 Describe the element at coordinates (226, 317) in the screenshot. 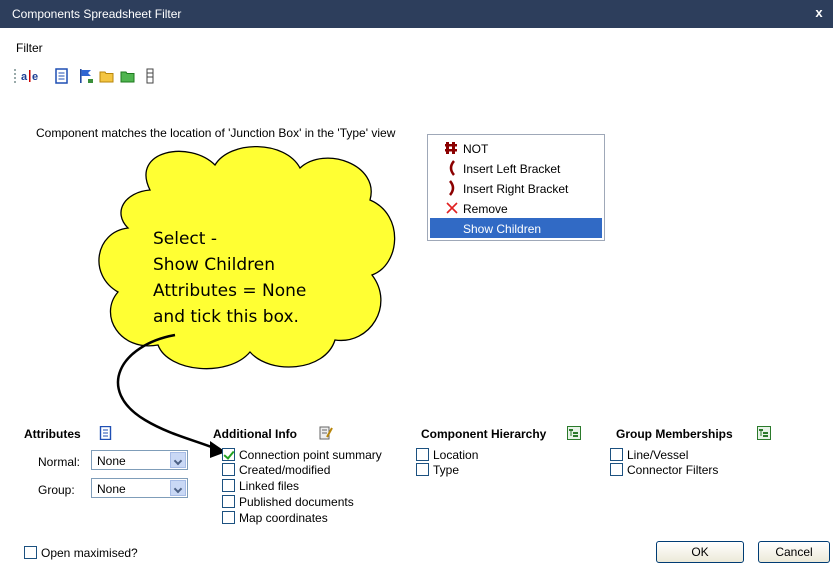

I see `callout-line: and tick this box.` at that location.